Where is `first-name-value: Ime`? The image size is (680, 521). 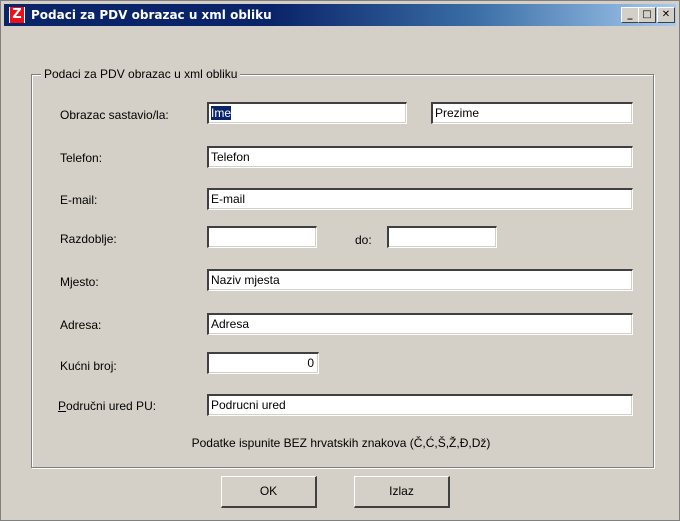 first-name-value: Ime is located at coordinates (221, 113).